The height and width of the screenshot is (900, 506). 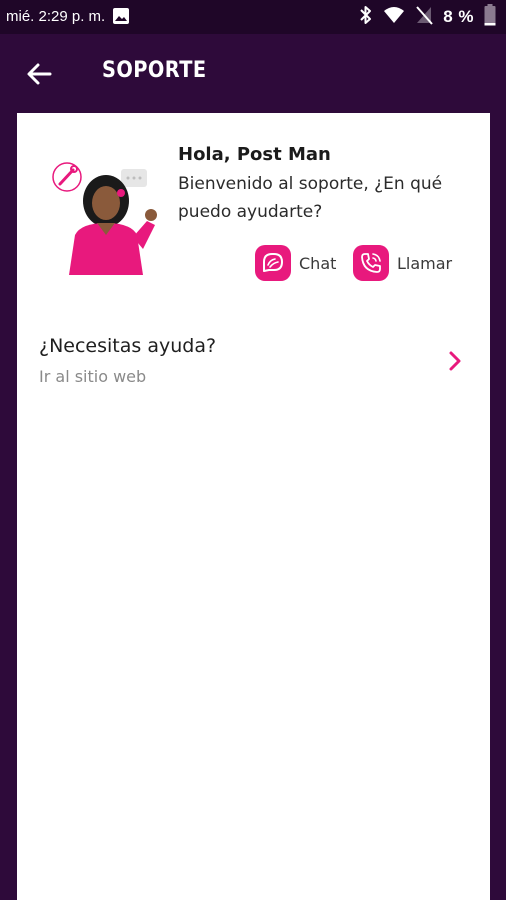 I want to click on gallery-icon, so click(x=121, y=16).